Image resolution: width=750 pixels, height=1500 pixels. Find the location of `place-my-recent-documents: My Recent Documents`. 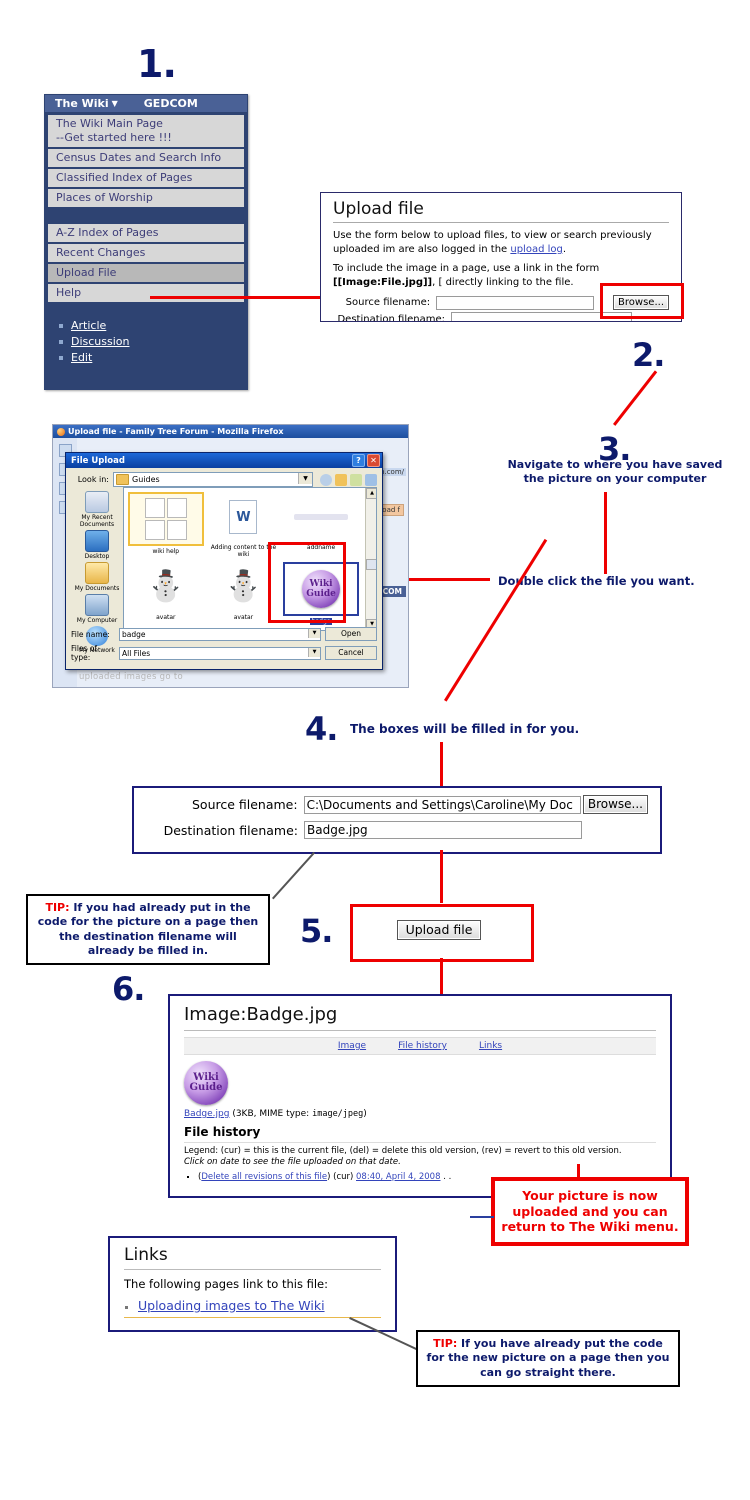

place-my-recent-documents: My Recent Documents is located at coordinates (97, 509).